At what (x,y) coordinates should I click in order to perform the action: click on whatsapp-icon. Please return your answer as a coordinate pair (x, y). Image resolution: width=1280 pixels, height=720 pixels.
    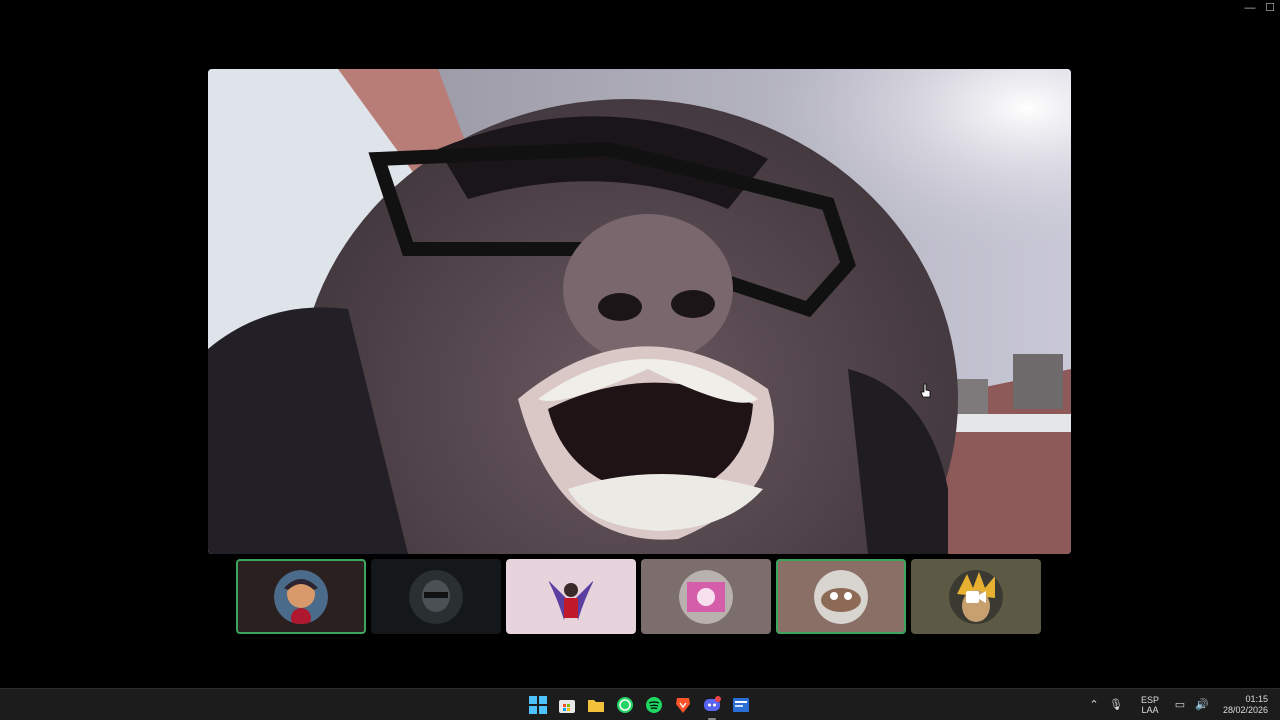
    Looking at the image, I should click on (625, 705).